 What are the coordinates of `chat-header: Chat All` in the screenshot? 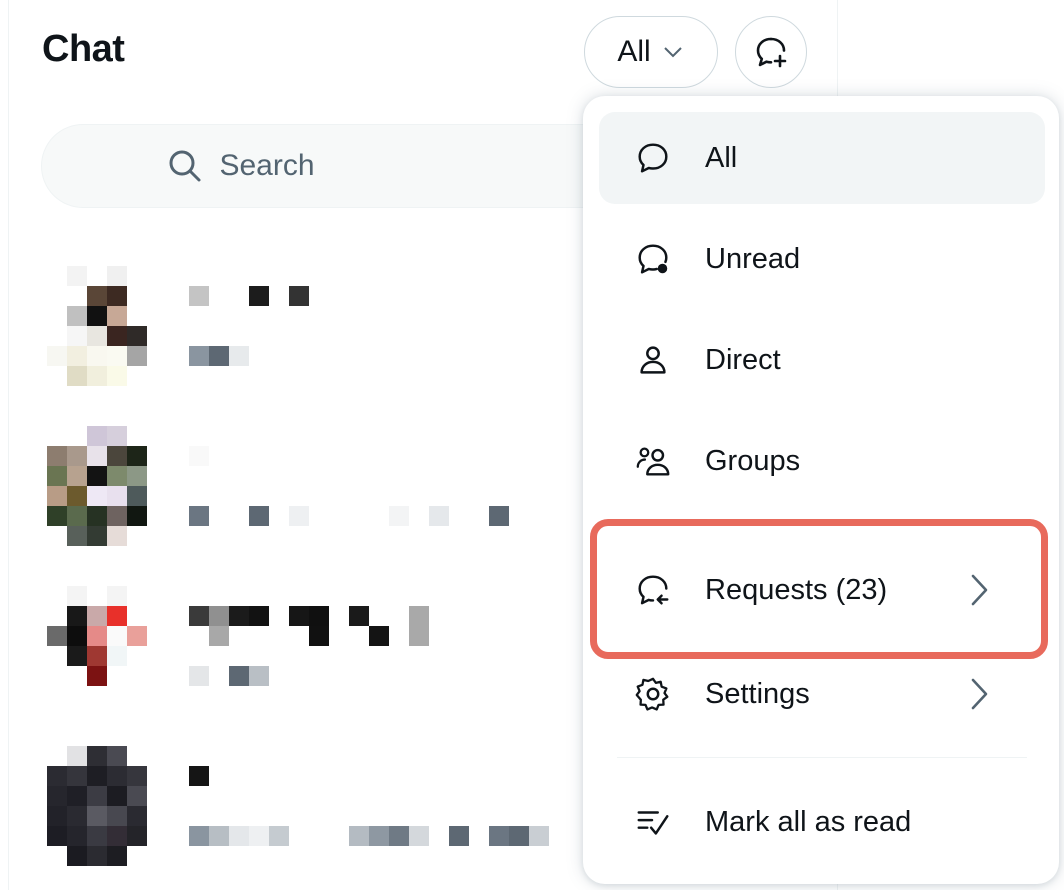 It's located at (424, 52).